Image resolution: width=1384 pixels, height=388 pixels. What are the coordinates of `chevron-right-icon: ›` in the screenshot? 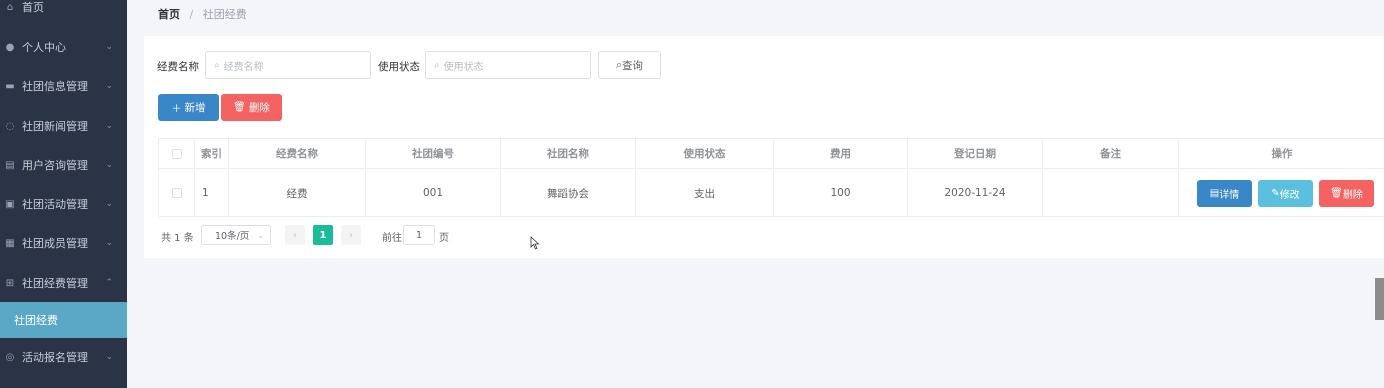 It's located at (351, 235).